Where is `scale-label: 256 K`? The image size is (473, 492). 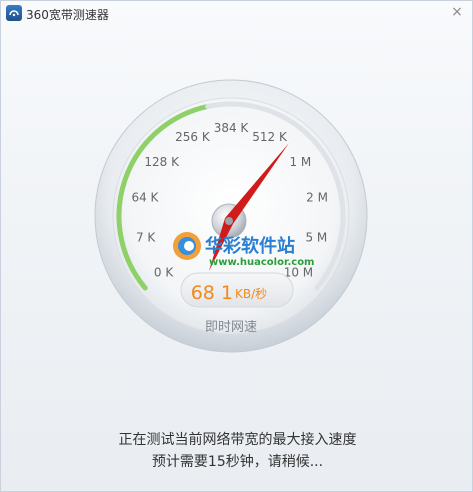 scale-label: 256 K is located at coordinates (193, 137).